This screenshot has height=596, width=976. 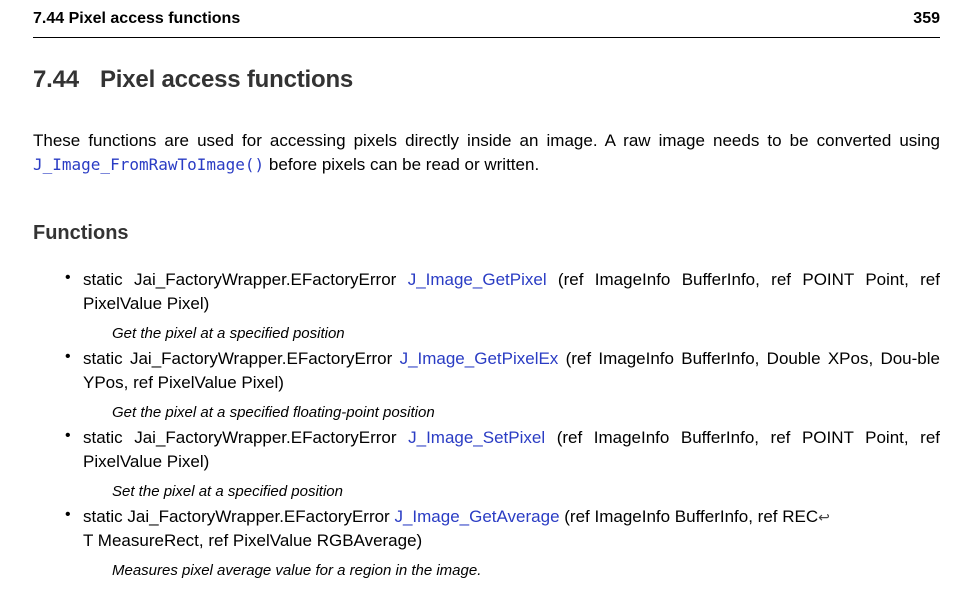 I want to click on get-average-link: J_Image_GetAverage, so click(x=476, y=516).